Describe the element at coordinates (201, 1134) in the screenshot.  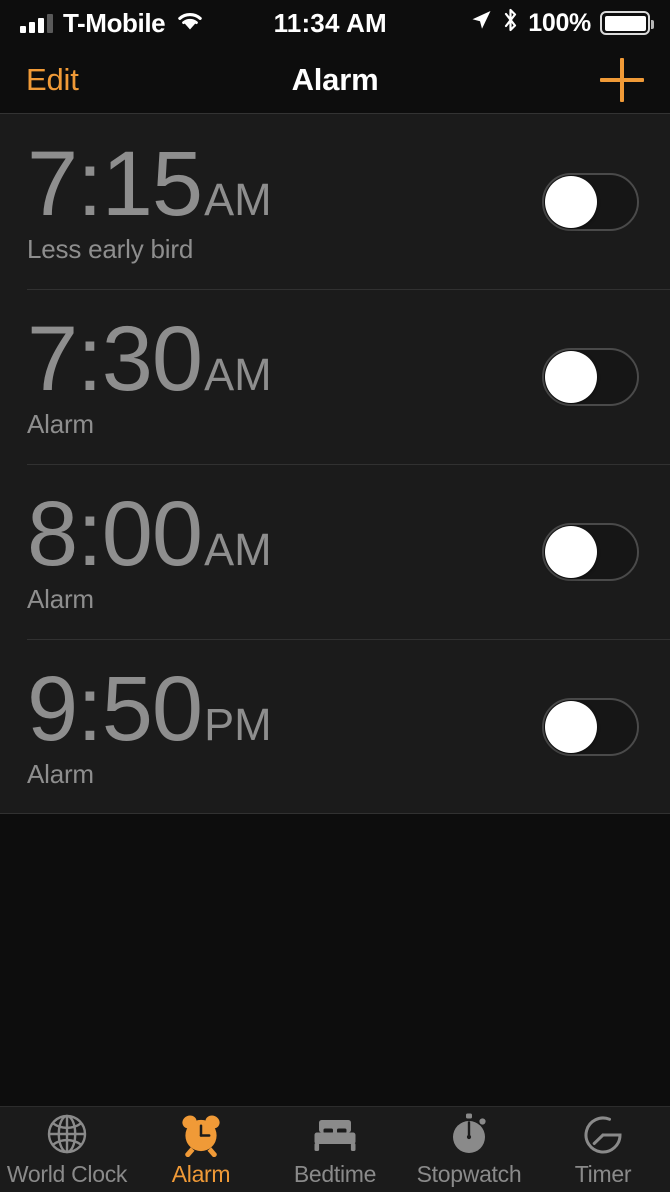
I see `alarm-clock-icon` at that location.